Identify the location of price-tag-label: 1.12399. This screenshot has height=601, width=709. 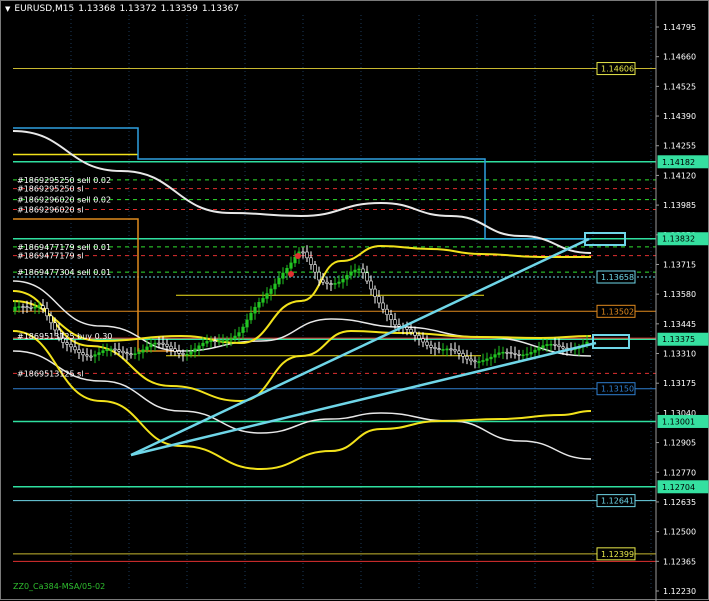
(617, 554).